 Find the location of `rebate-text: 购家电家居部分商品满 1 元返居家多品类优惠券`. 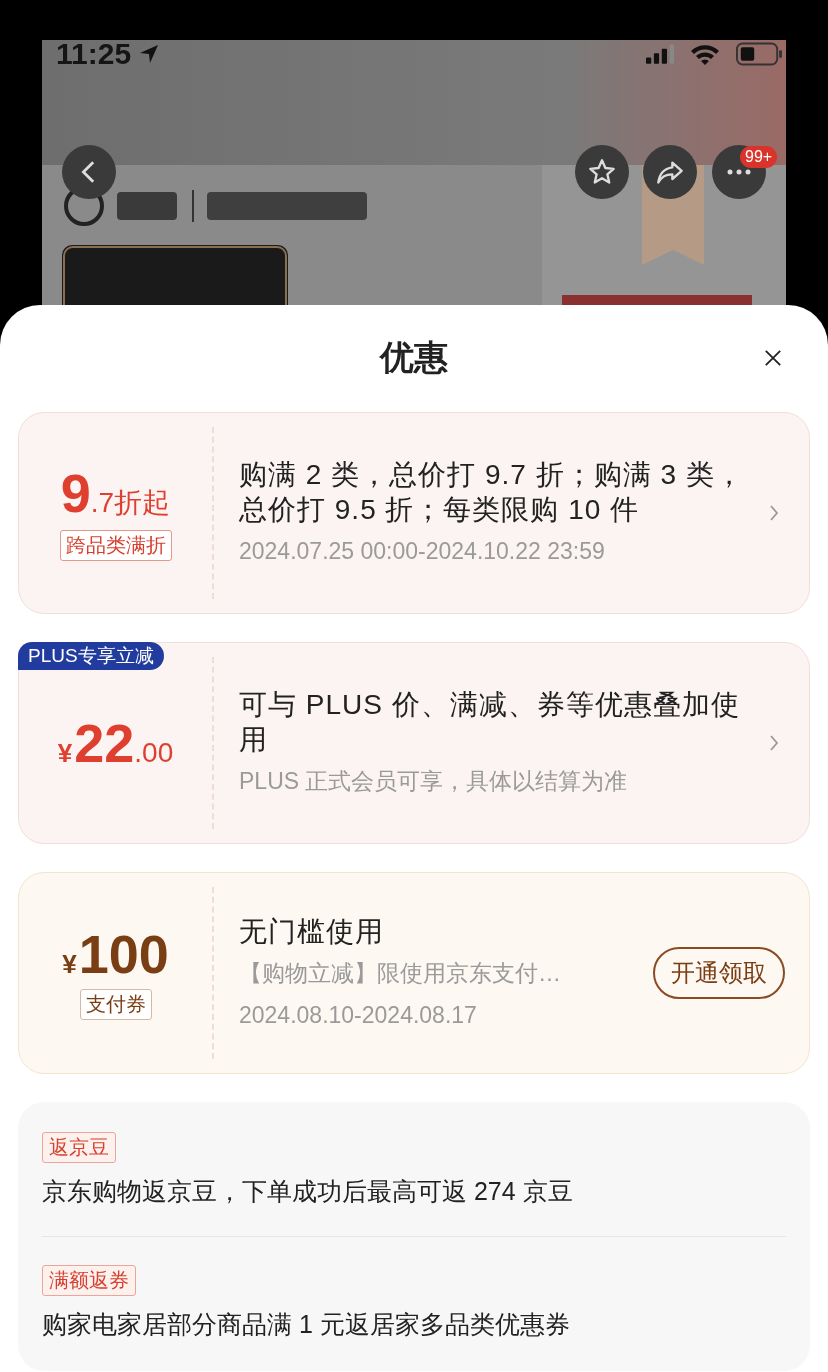

rebate-text: 购家电家居部分商品满 1 元返居家多品类优惠券 is located at coordinates (306, 1324).